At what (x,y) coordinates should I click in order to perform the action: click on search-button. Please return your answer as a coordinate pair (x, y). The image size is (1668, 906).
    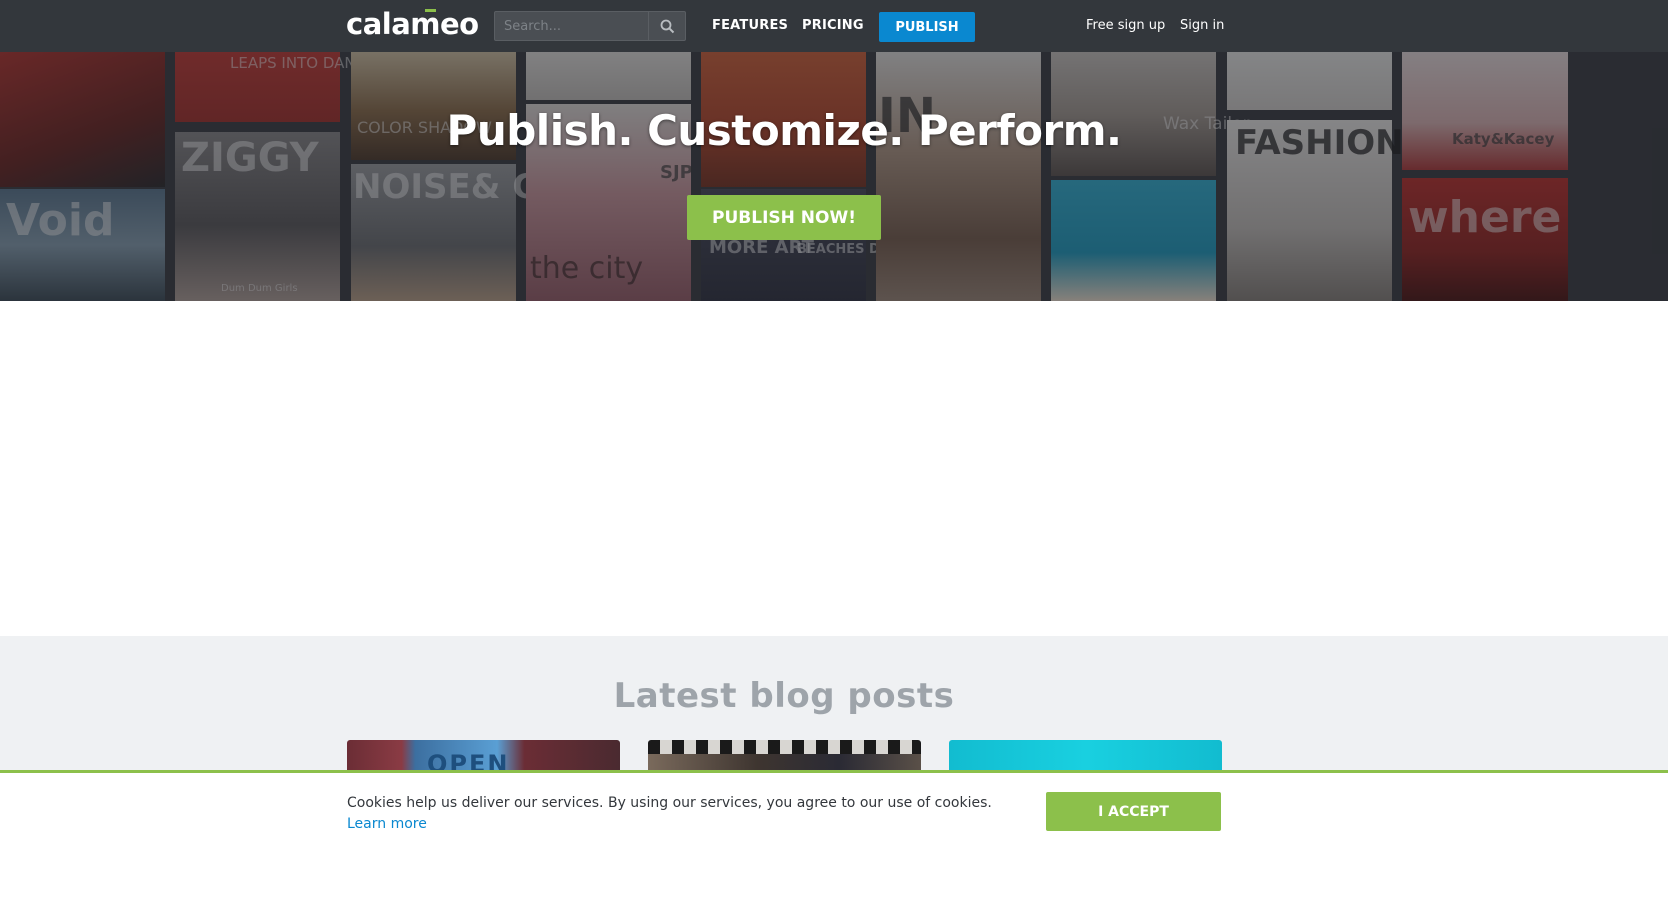
    Looking at the image, I should click on (666, 26).